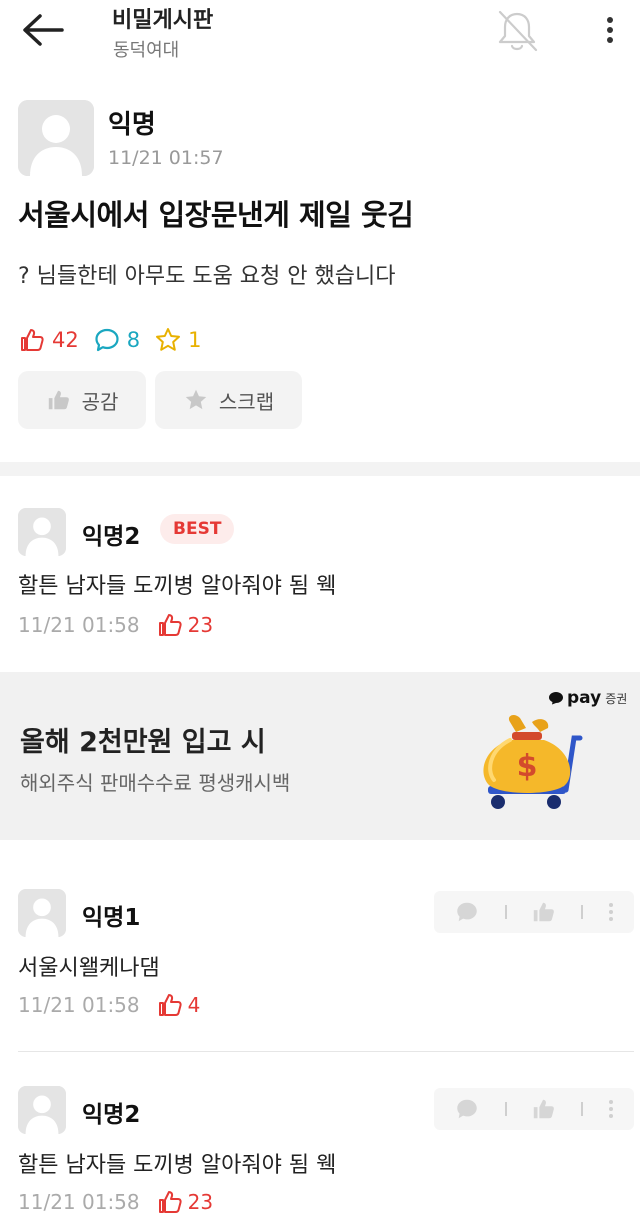 The width and height of the screenshot is (640, 1226). Describe the element at coordinates (155, 783) in the screenshot. I see `ad-subline: 해외주식 판매수수료 평생캐시백` at that location.